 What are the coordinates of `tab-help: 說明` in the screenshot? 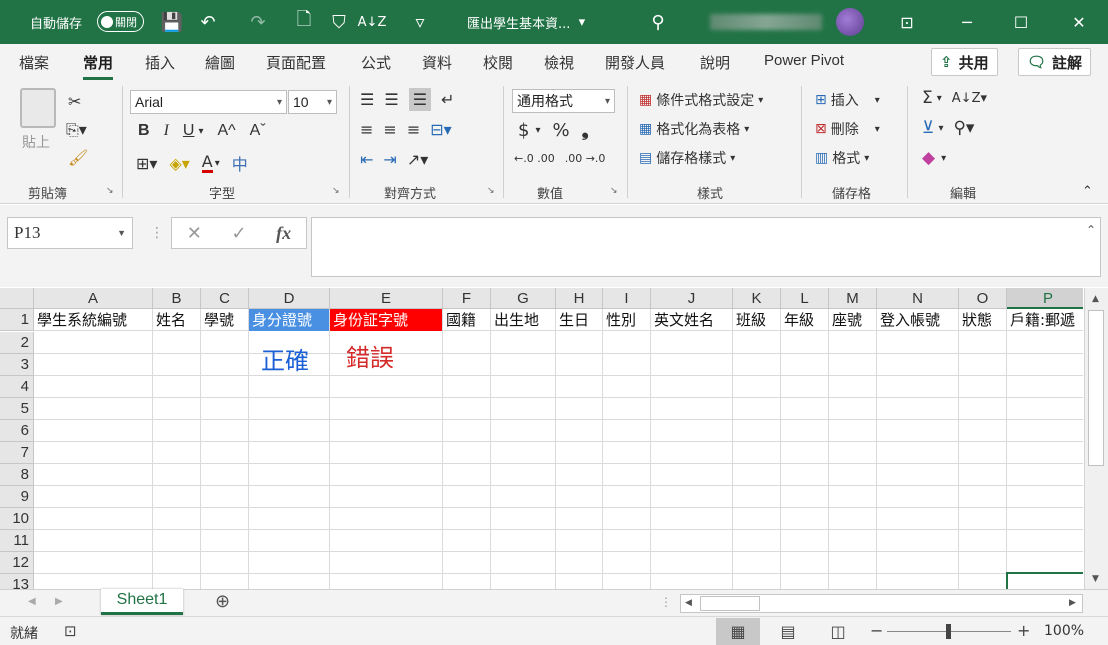 It's located at (715, 62).